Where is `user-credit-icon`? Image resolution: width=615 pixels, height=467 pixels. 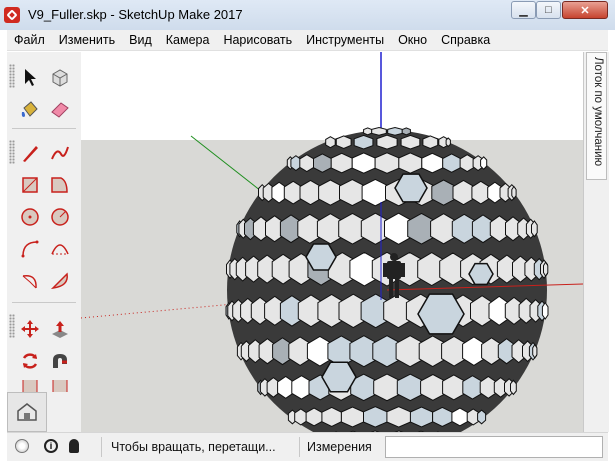
user-credit-icon is located at coordinates (74, 446).